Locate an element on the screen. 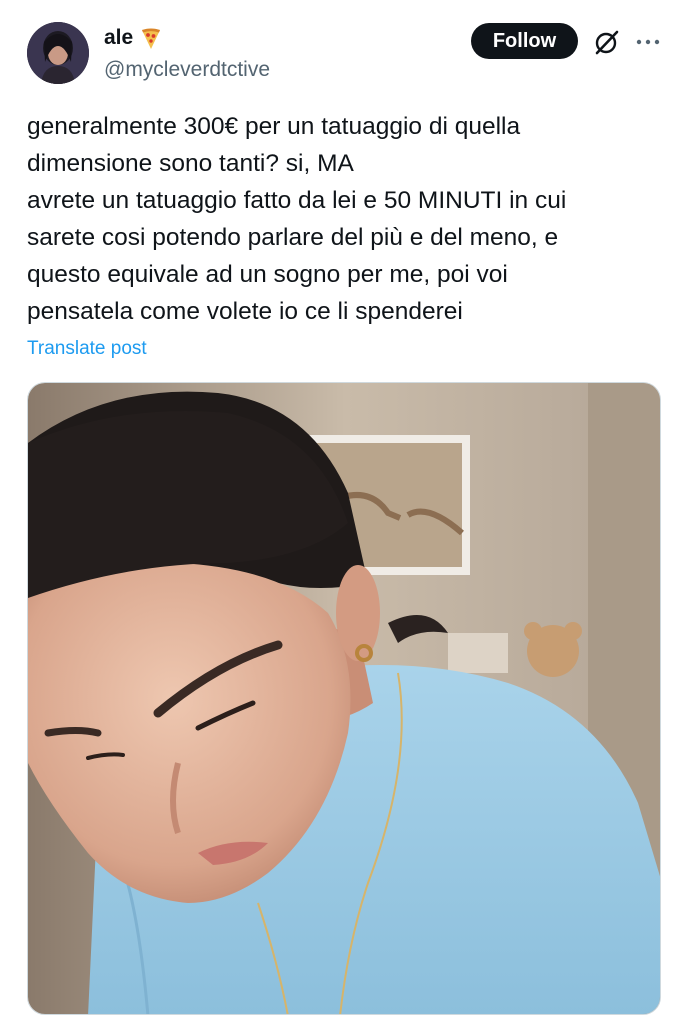  grok-icon is located at coordinates (607, 42).